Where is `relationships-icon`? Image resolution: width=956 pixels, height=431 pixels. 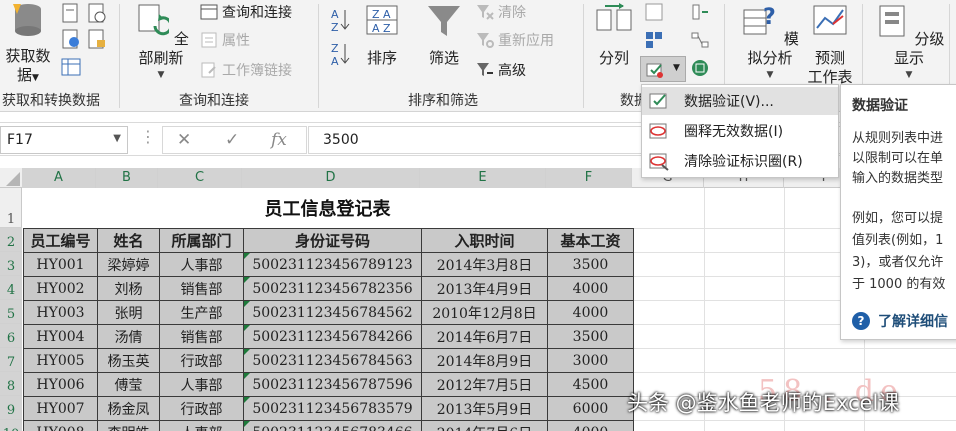 relationships-icon is located at coordinates (700, 40).